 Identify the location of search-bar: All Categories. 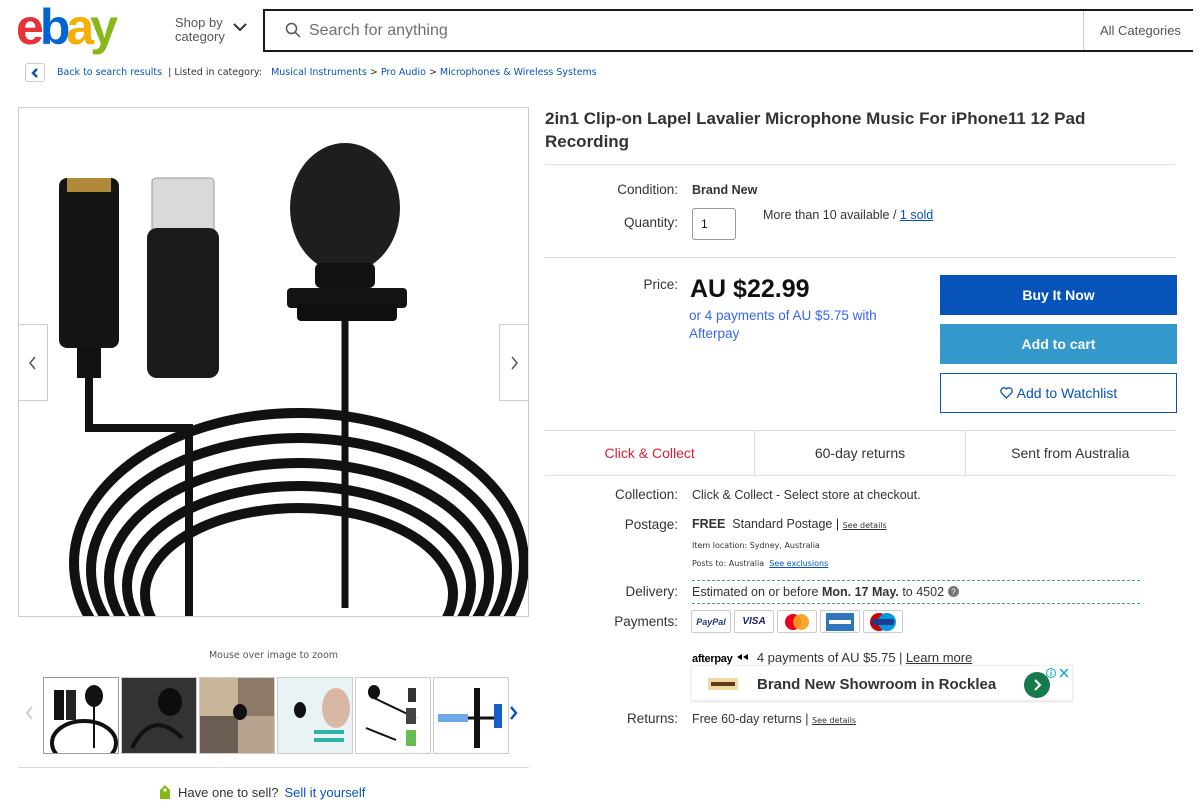
(728, 30).